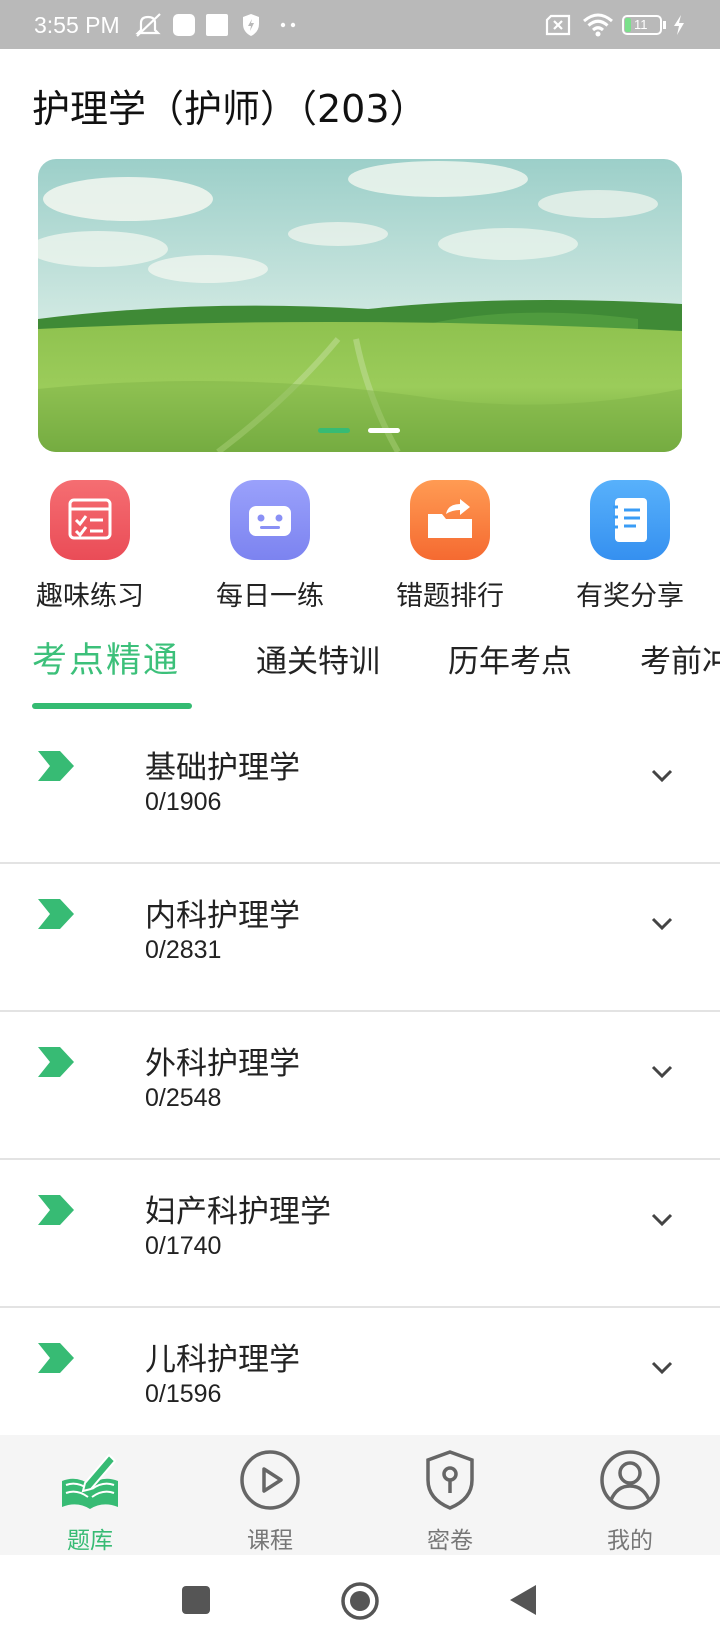 This screenshot has height=1650, width=720. I want to click on robot-icon, so click(270, 520).